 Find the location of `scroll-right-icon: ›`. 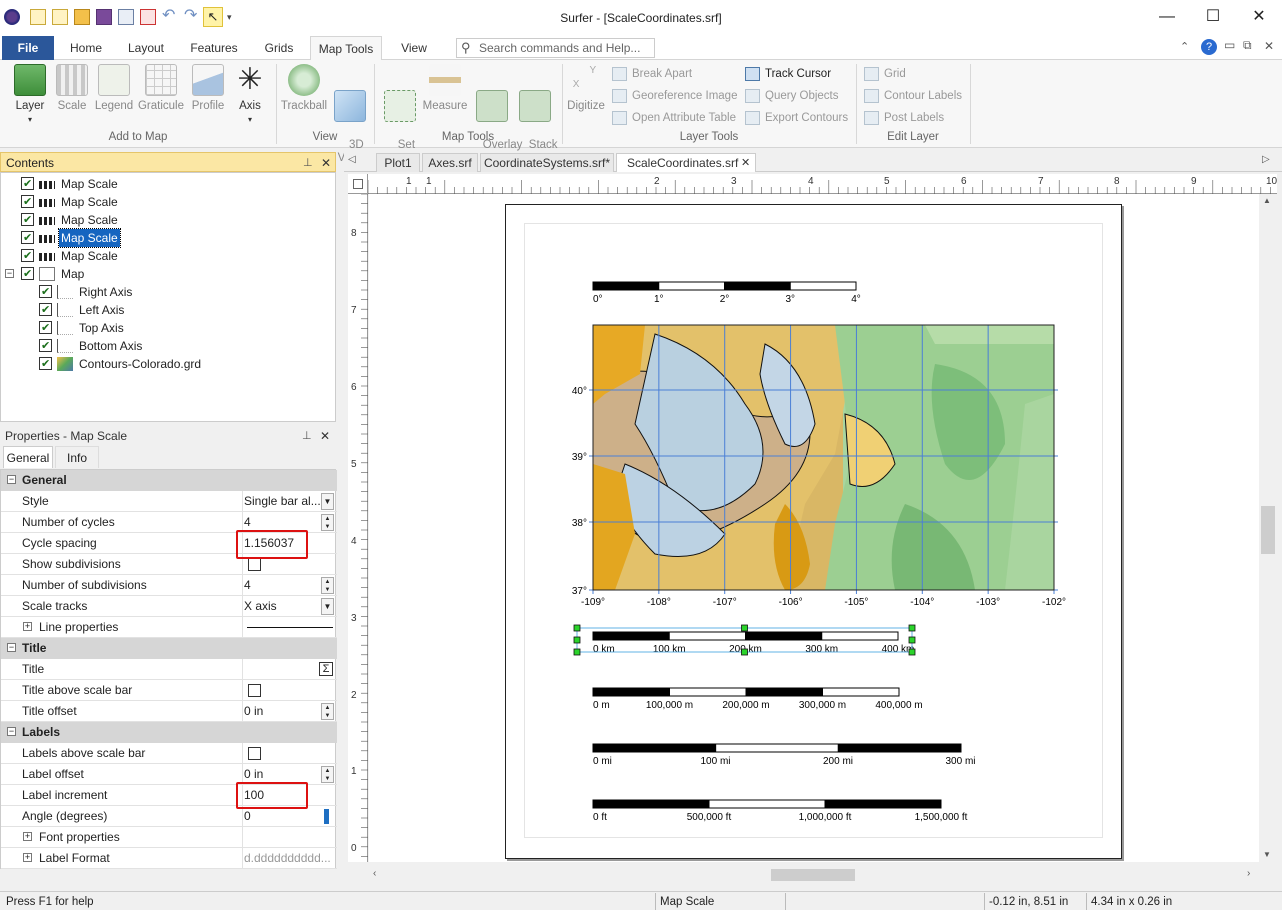

scroll-right-icon: › is located at coordinates (1248, 873).